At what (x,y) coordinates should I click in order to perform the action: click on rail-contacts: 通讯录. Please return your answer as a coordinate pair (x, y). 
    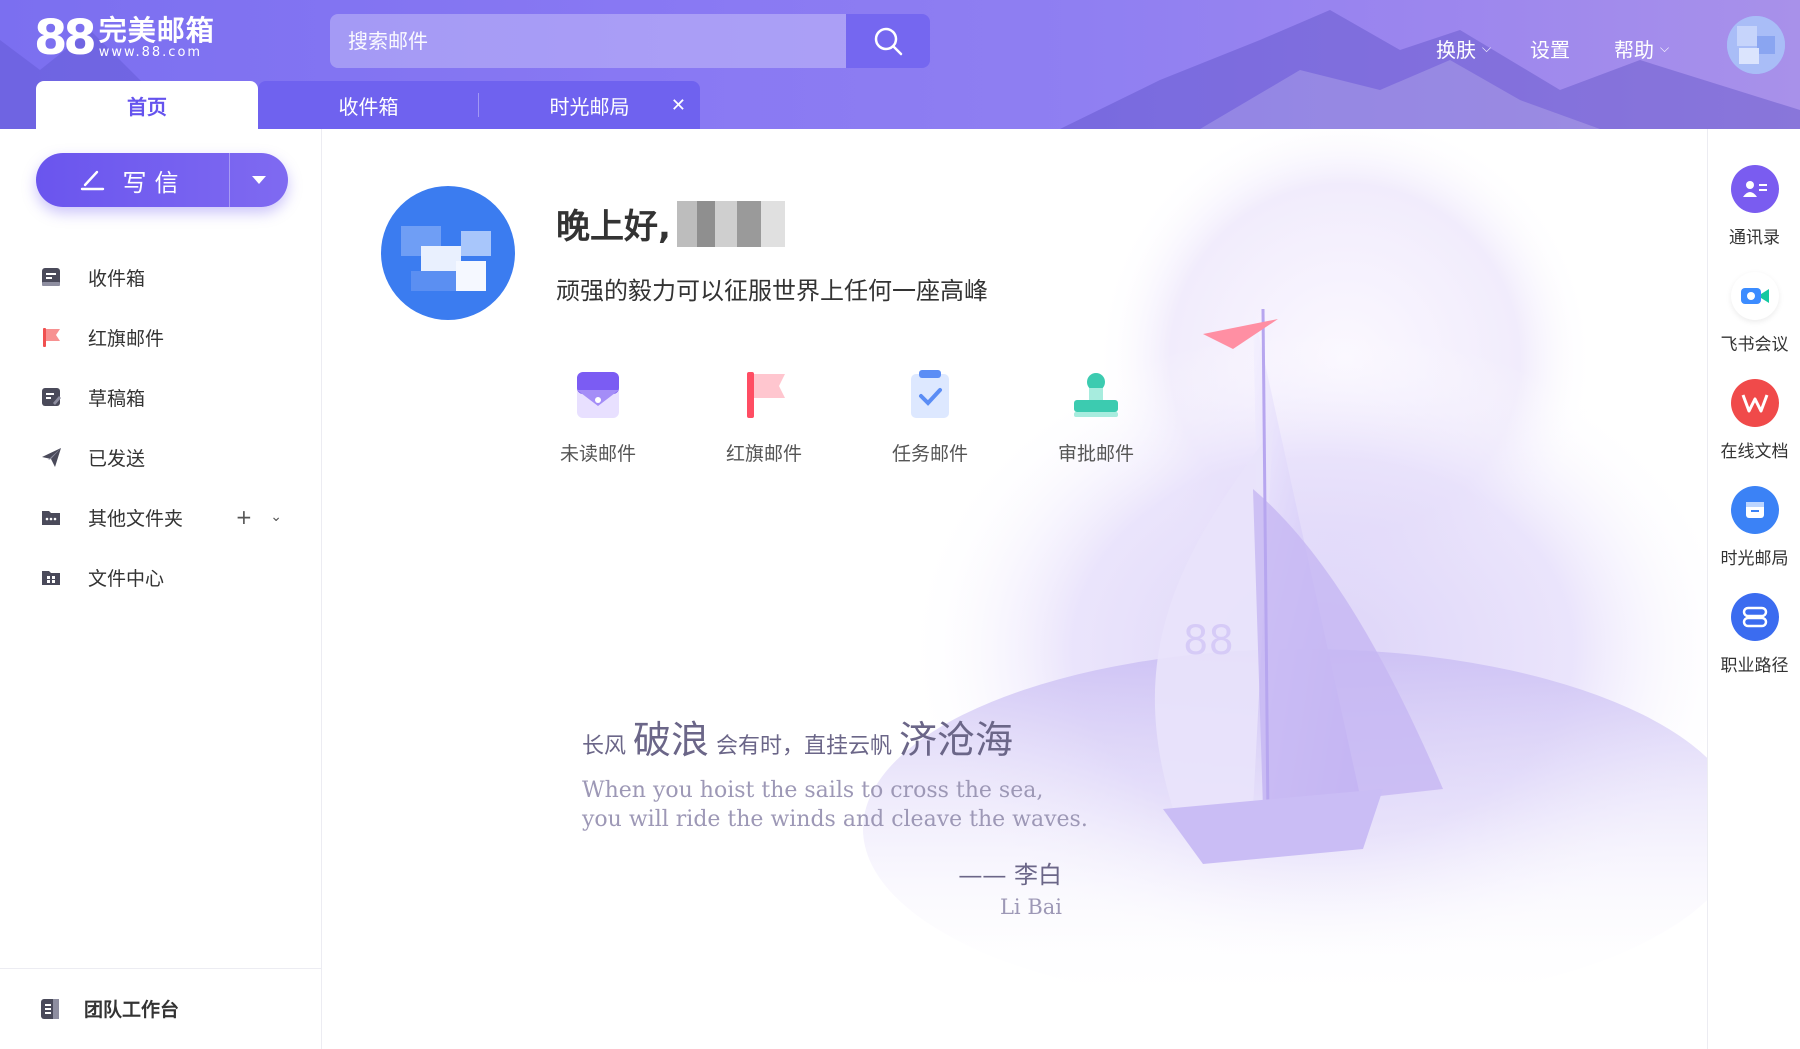
    Looking at the image, I should click on (1754, 206).